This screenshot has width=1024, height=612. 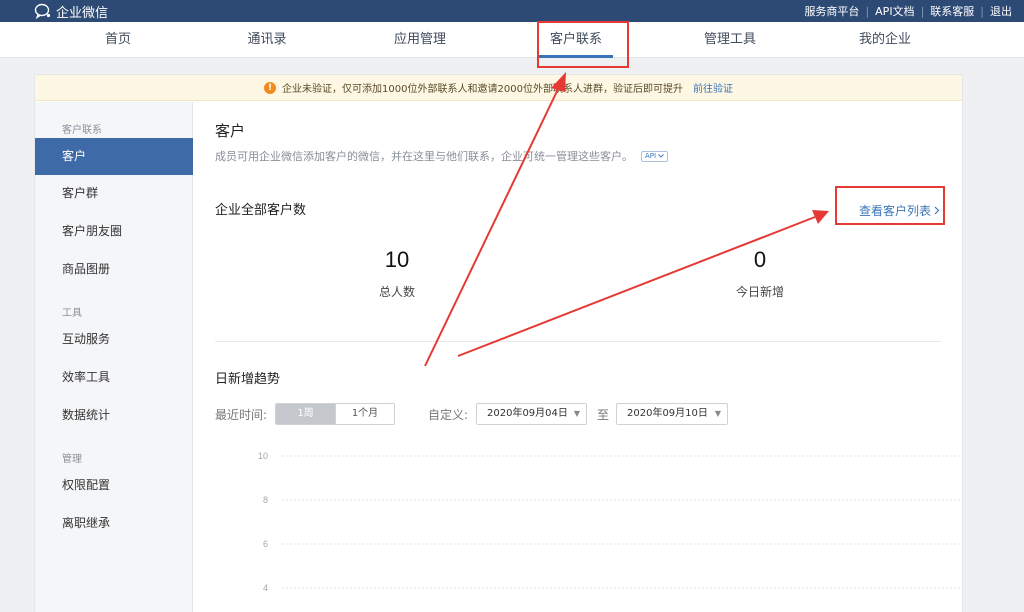 I want to click on end-date-value: 2020年09月10日, so click(x=667, y=413).